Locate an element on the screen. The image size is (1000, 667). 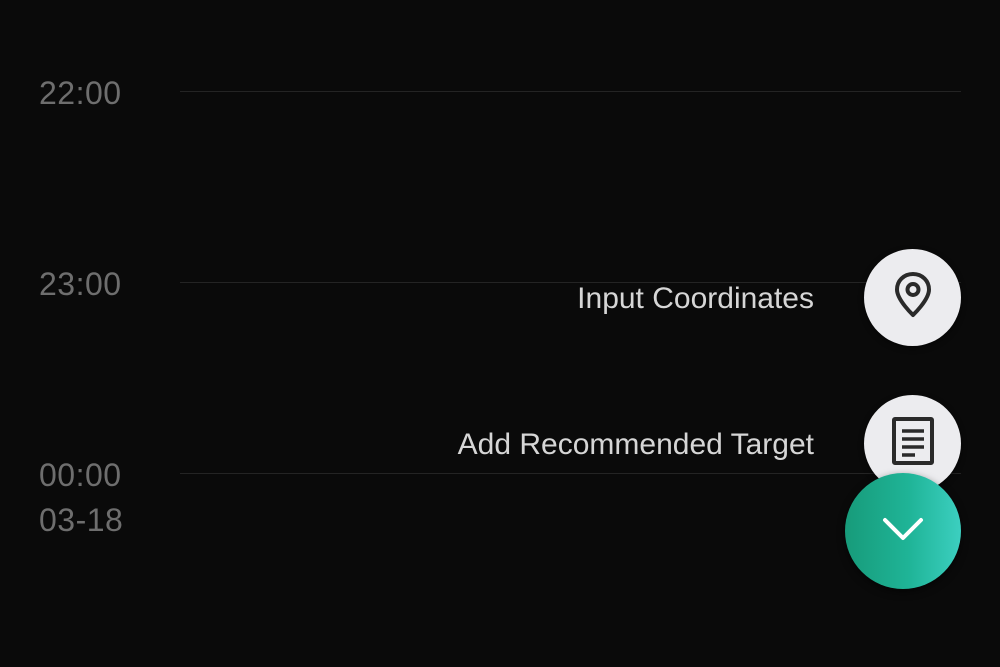
time-label-00: 00:00 is located at coordinates (80, 475).